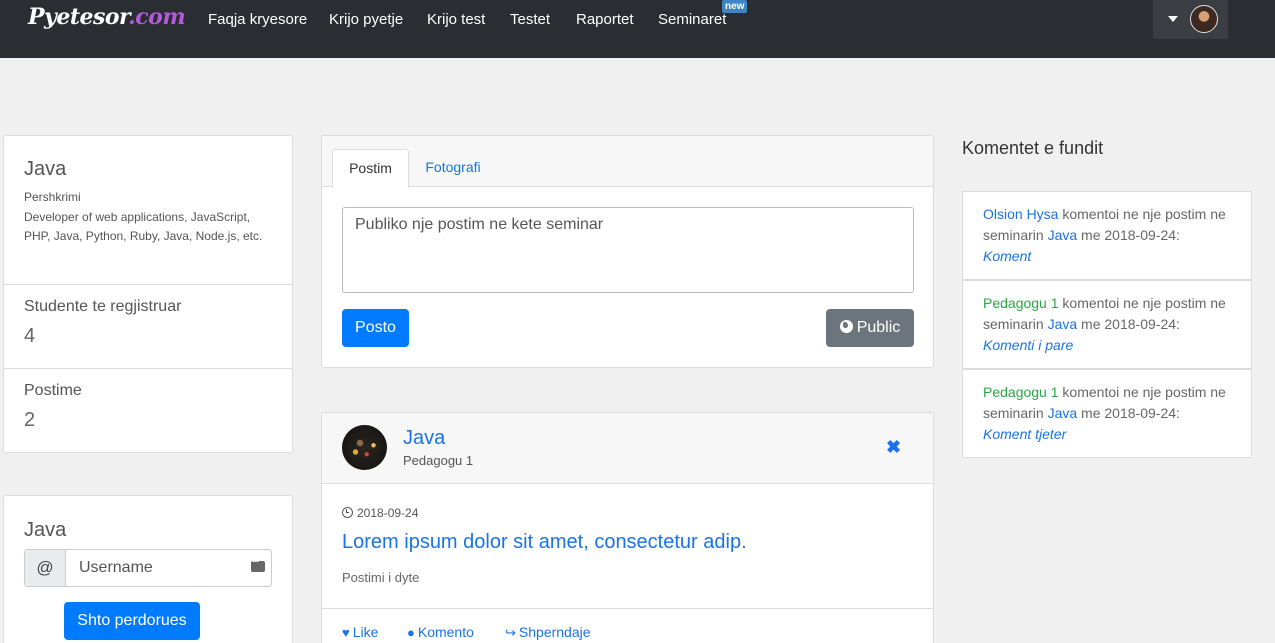 The width and height of the screenshot is (1275, 643). I want to click on comment-link: Koment tjeter, so click(1024, 434).